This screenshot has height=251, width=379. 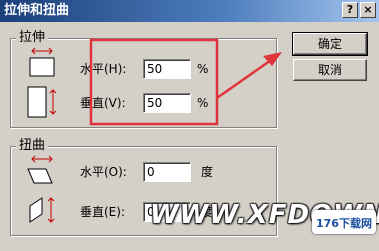 I want to click on watermark-logo-text: 176下载网, so click(x=344, y=223).